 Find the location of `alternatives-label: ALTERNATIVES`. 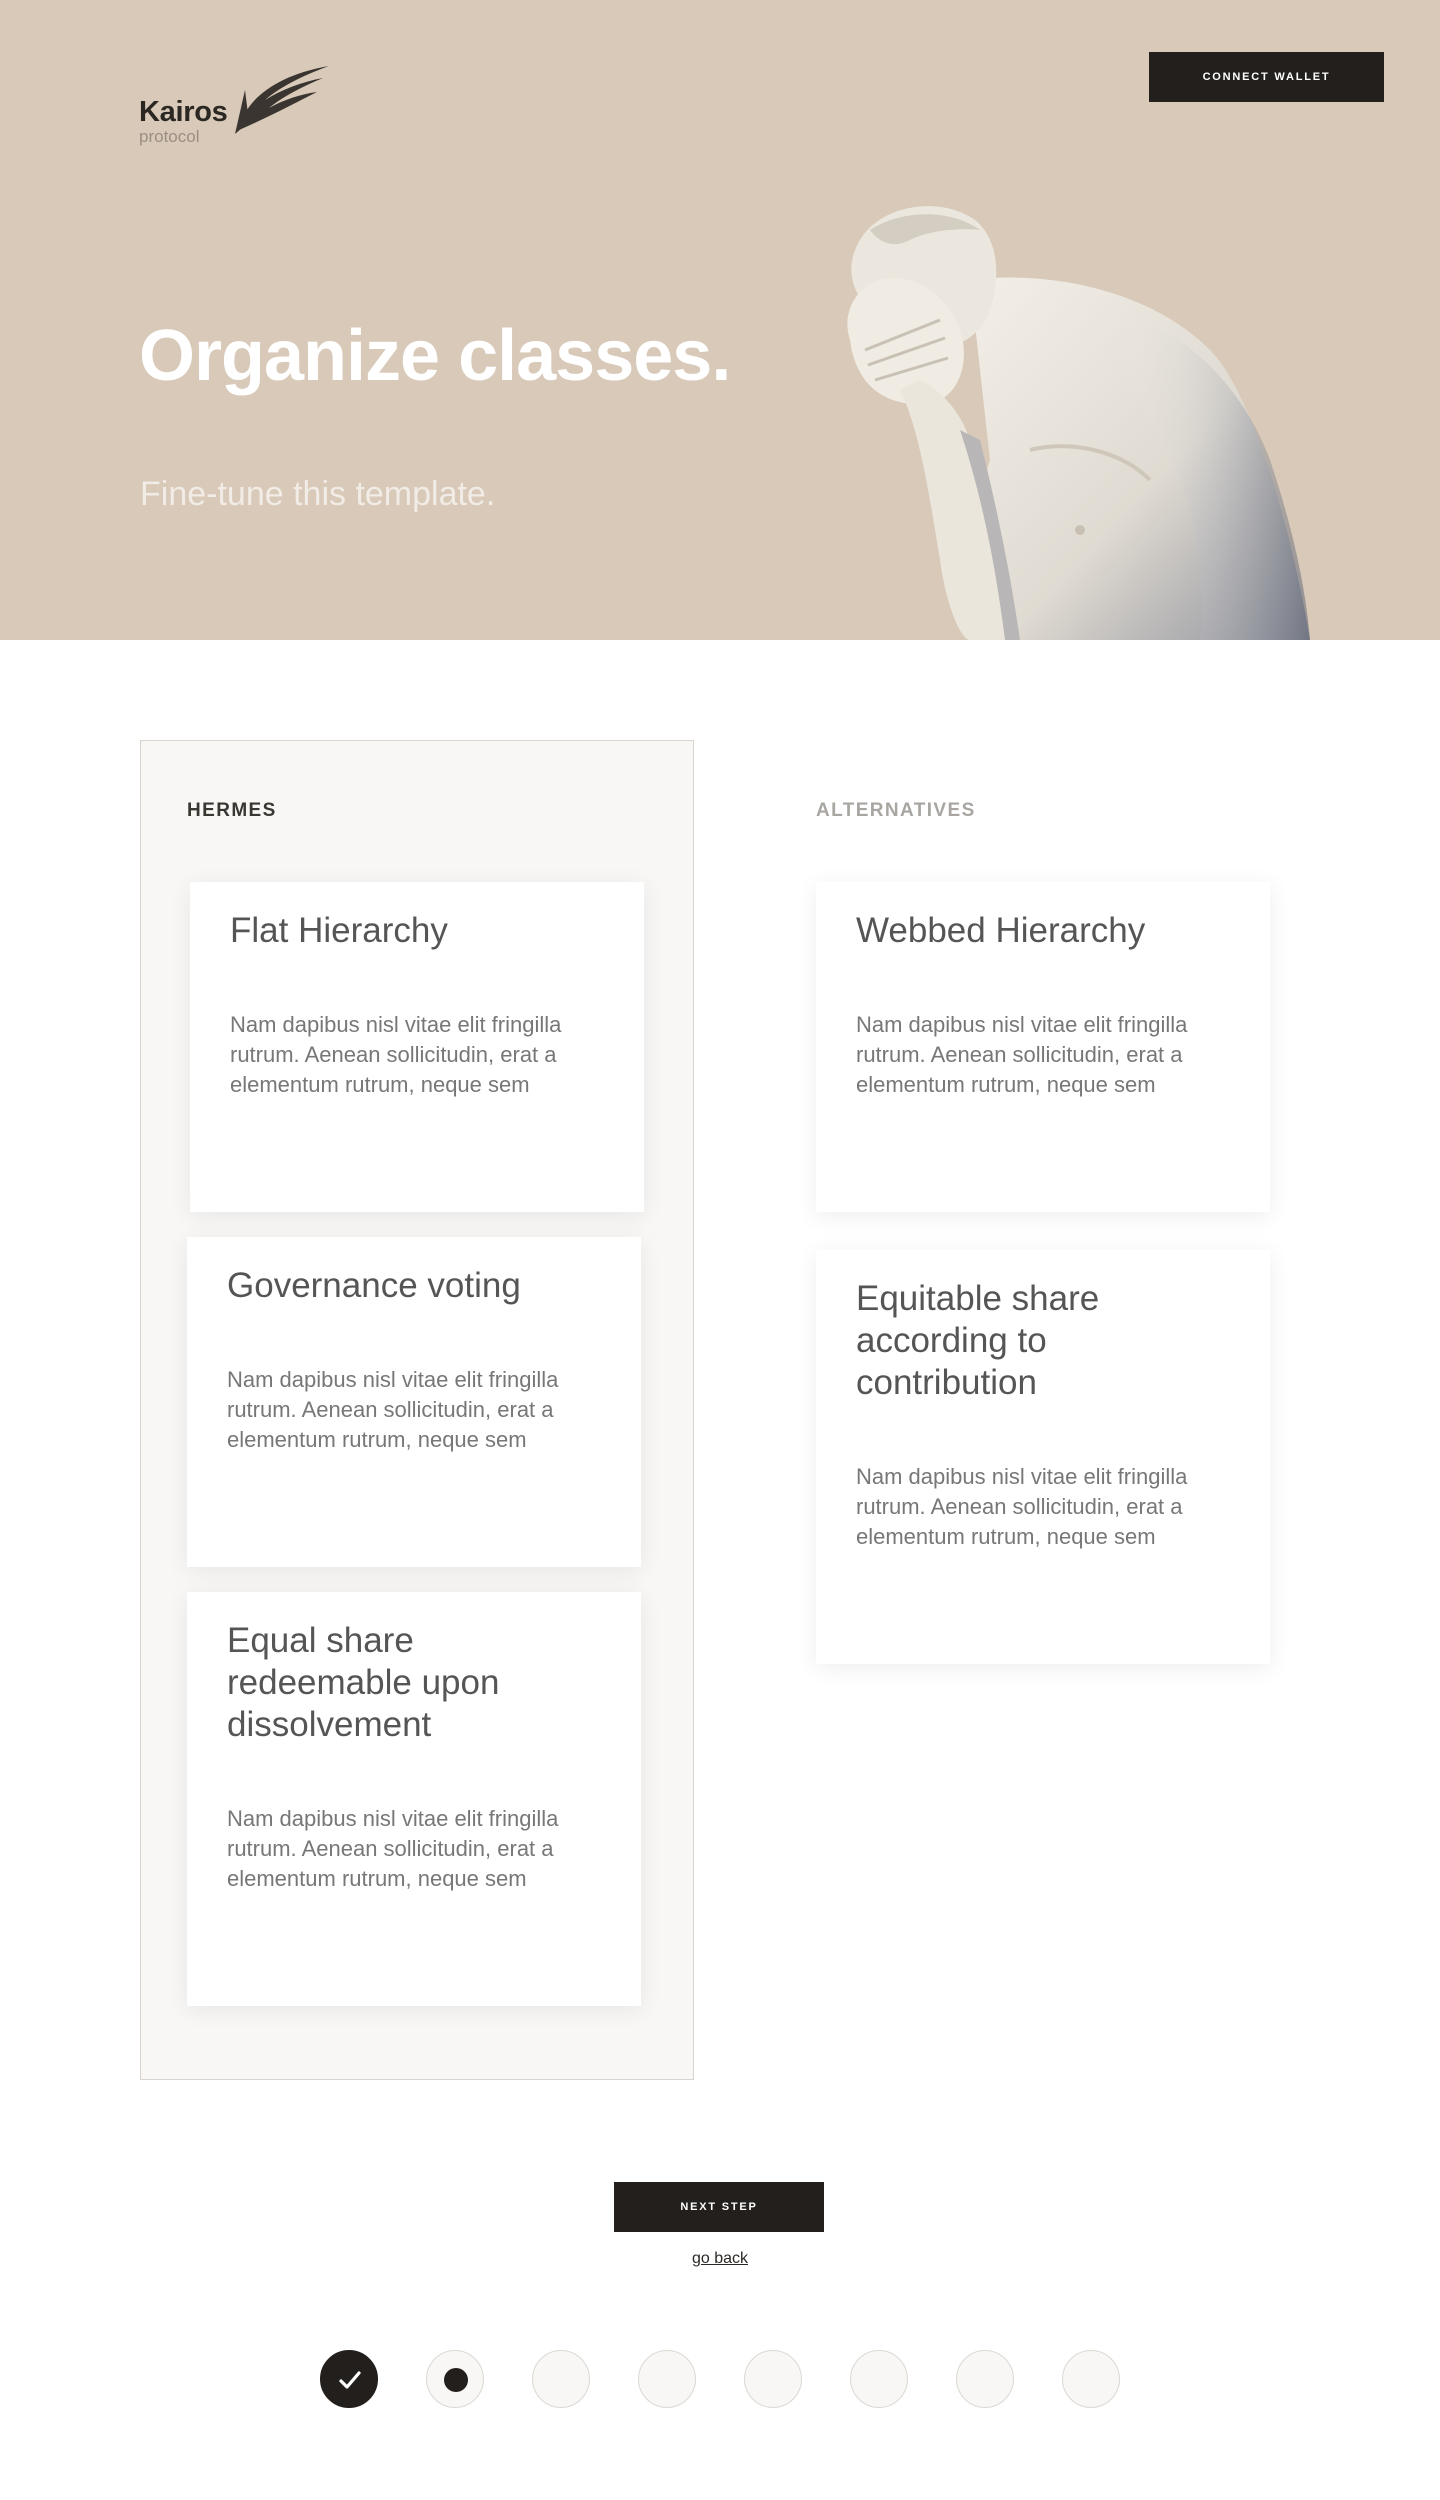

alternatives-label: ALTERNATIVES is located at coordinates (896, 810).